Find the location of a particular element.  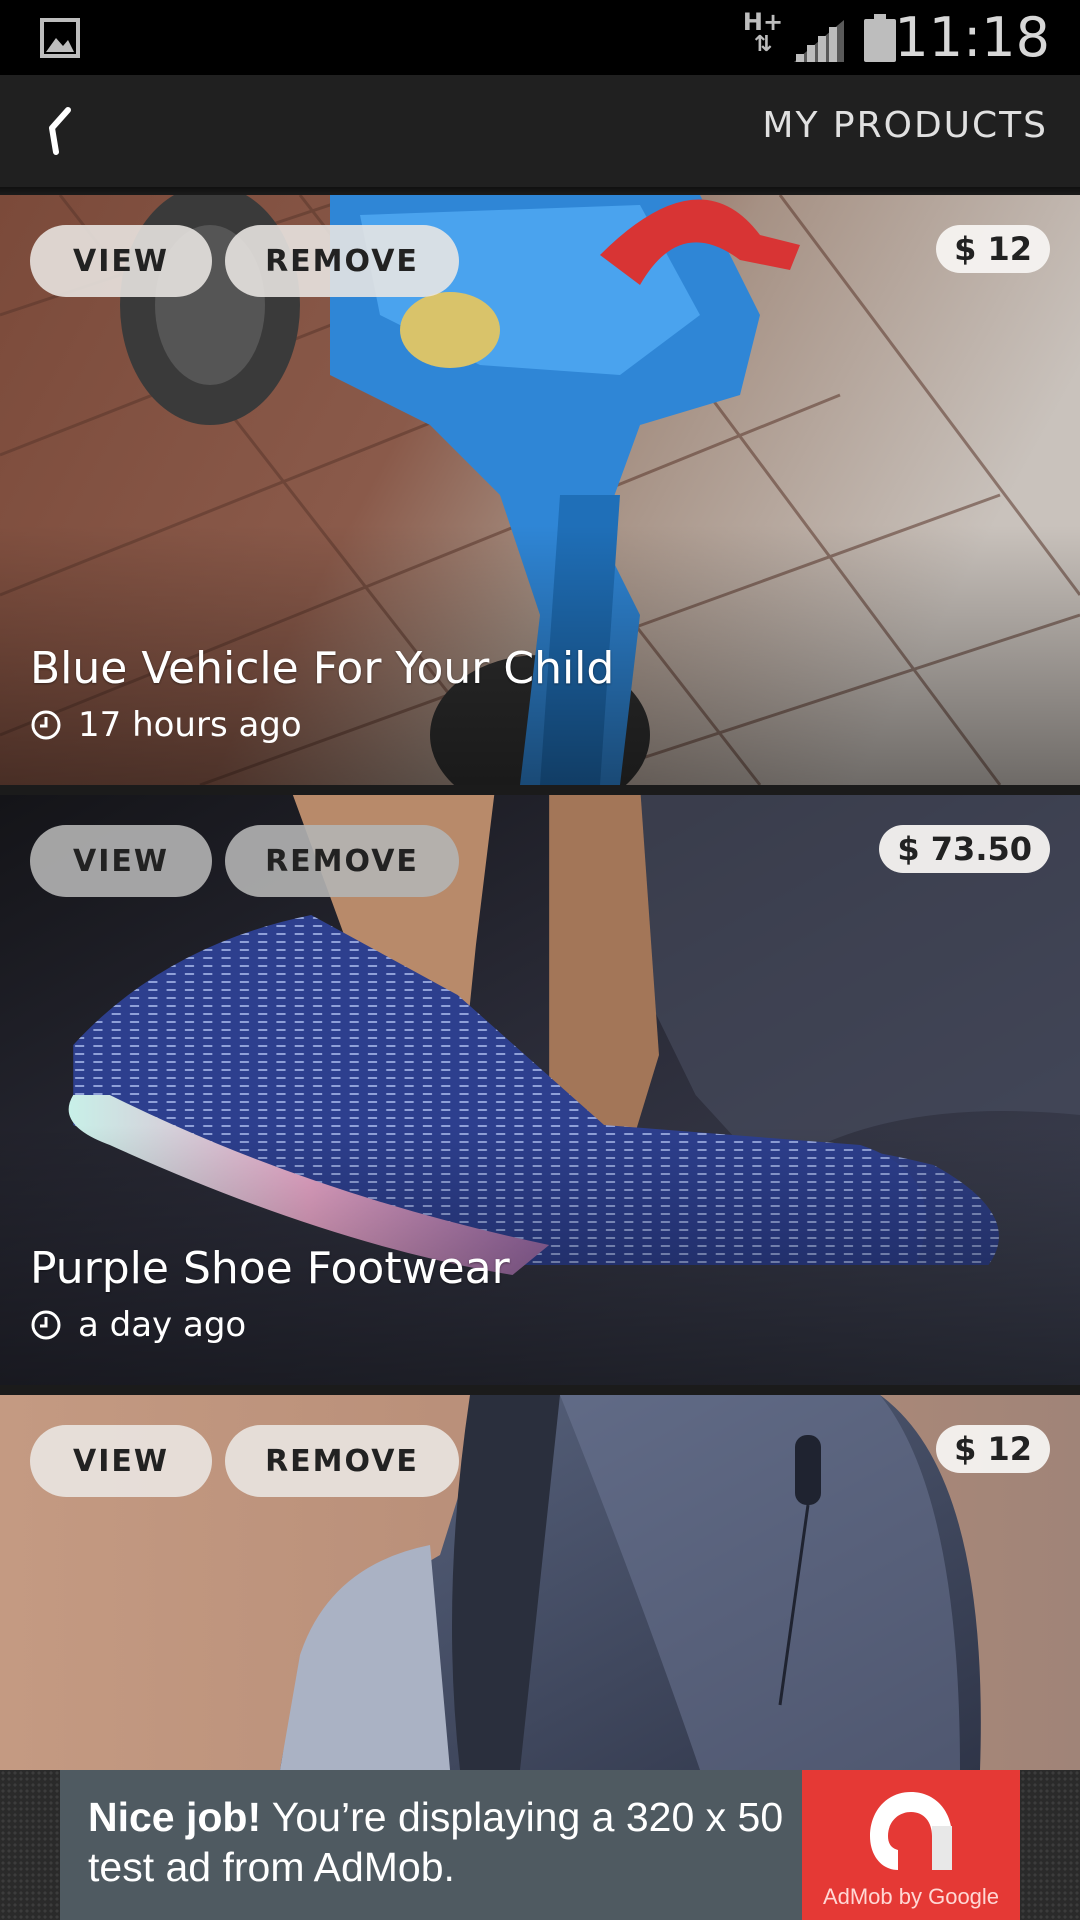

back-chevron-icon is located at coordinates (60, 131).